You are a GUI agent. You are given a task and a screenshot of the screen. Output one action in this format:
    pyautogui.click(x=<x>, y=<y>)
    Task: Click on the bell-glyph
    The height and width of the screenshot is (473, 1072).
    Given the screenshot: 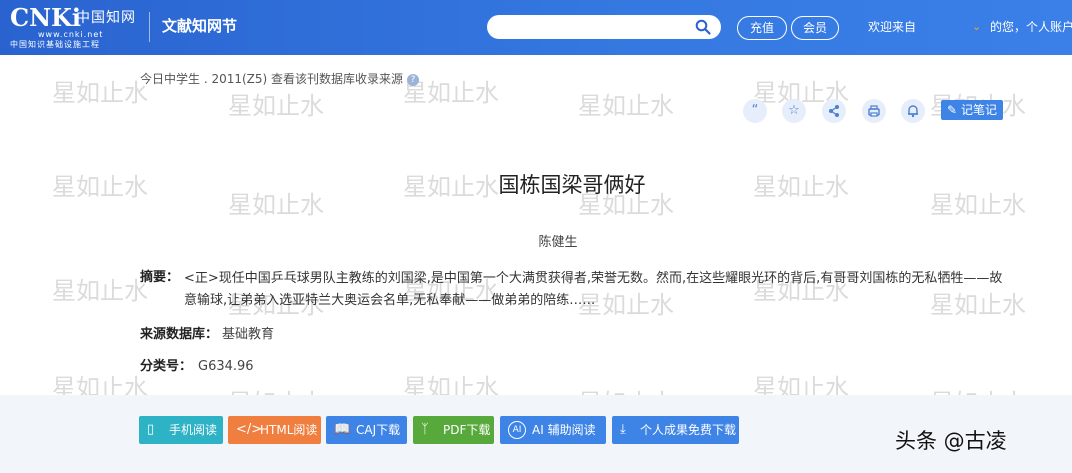 What is the action you would take?
    pyautogui.click(x=913, y=111)
    